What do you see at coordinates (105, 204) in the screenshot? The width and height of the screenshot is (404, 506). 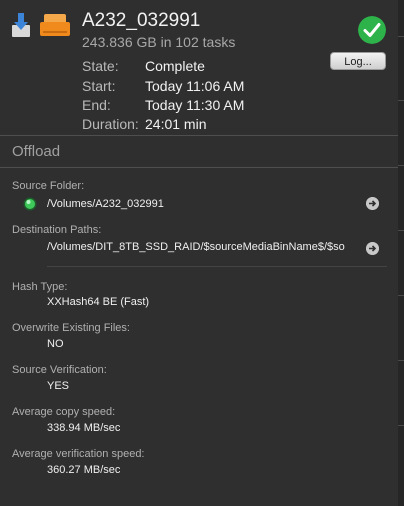 I see `source-folder-value: /Volumes/A232_032991` at bounding box center [105, 204].